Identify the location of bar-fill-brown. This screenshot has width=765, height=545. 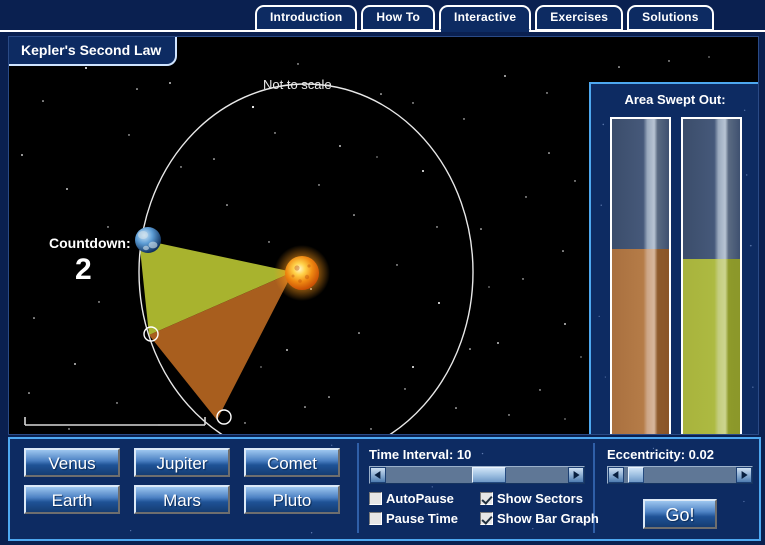
(640, 341).